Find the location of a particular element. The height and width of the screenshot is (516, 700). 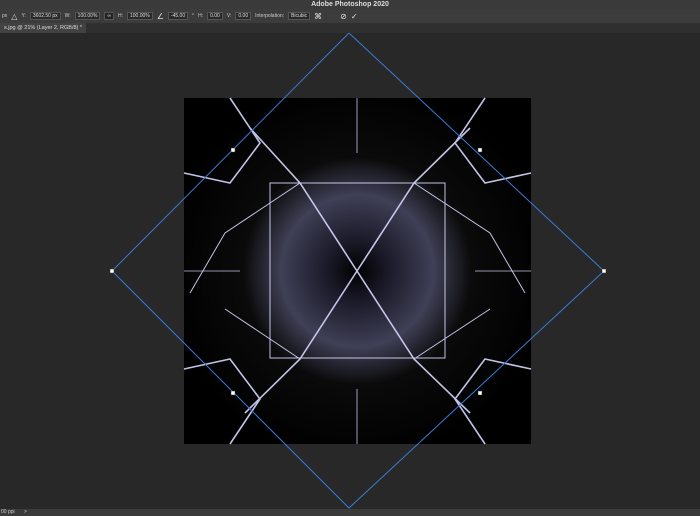

handle-bottom-left is located at coordinates (233, 393).